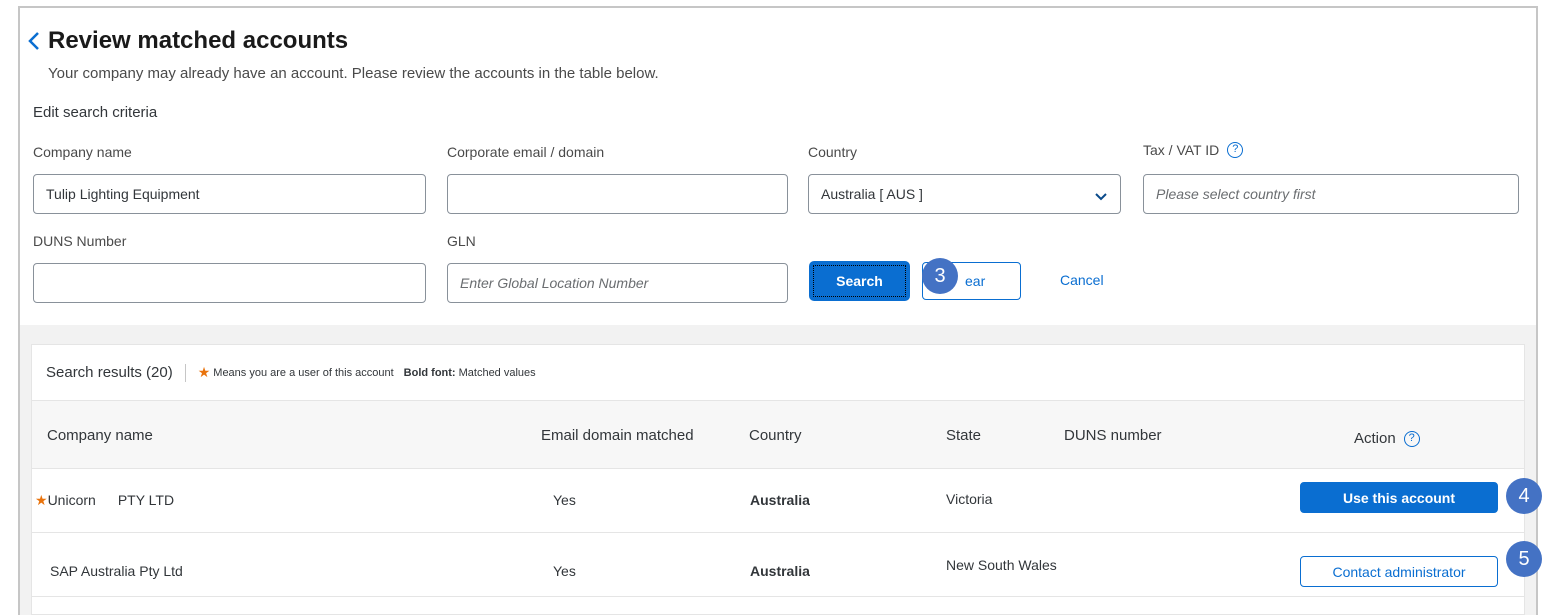  What do you see at coordinates (1001, 565) in the screenshot?
I see `state-cell: New South Wales` at bounding box center [1001, 565].